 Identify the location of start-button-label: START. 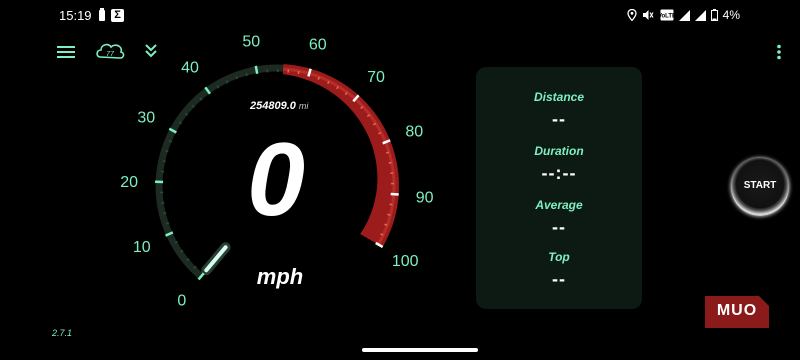
(760, 185).